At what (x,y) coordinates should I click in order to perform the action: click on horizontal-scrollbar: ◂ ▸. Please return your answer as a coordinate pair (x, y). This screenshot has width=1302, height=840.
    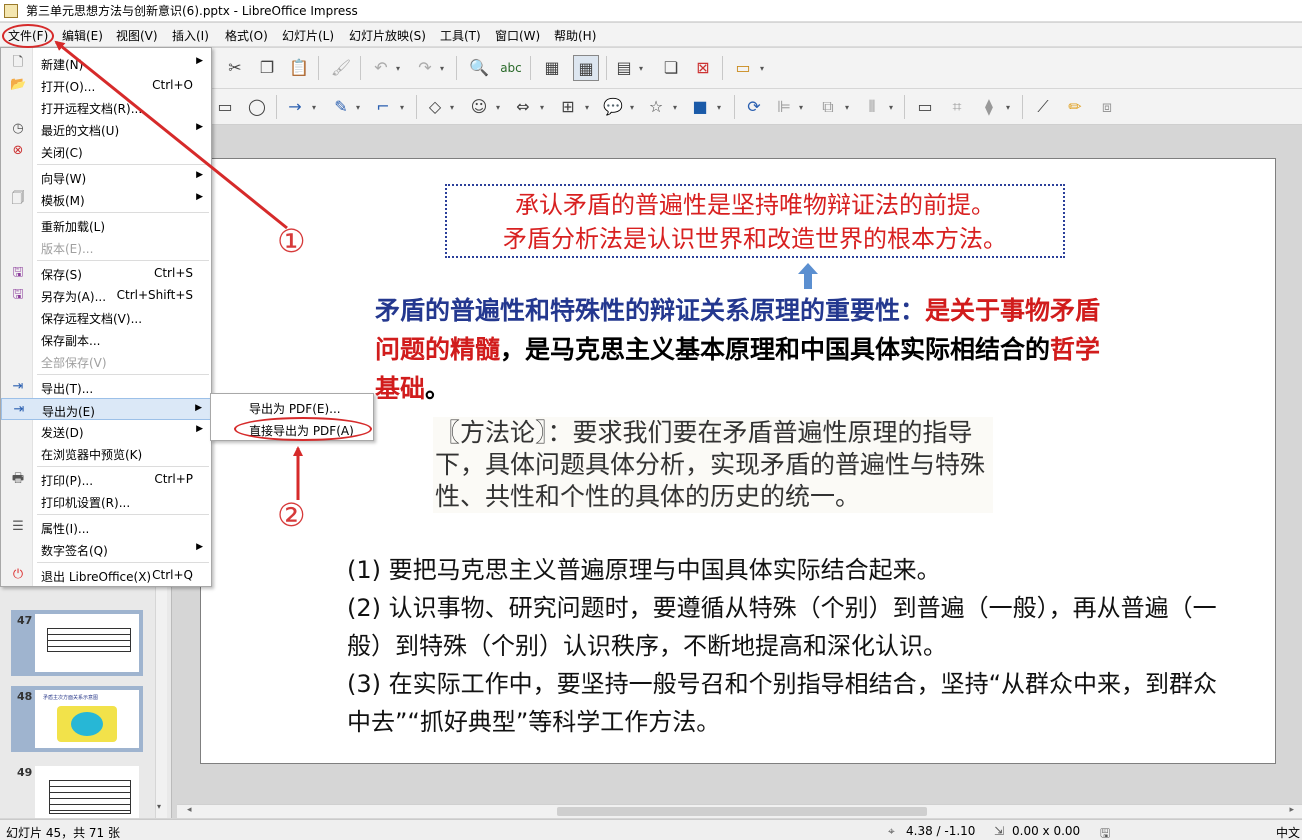
    Looking at the image, I should click on (739, 811).